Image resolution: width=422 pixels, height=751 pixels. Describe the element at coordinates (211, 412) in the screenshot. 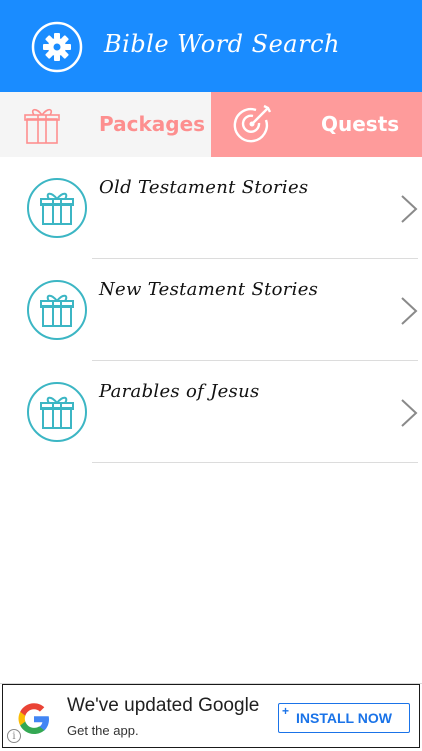

I see `list-item: Parables of Jesus` at that location.